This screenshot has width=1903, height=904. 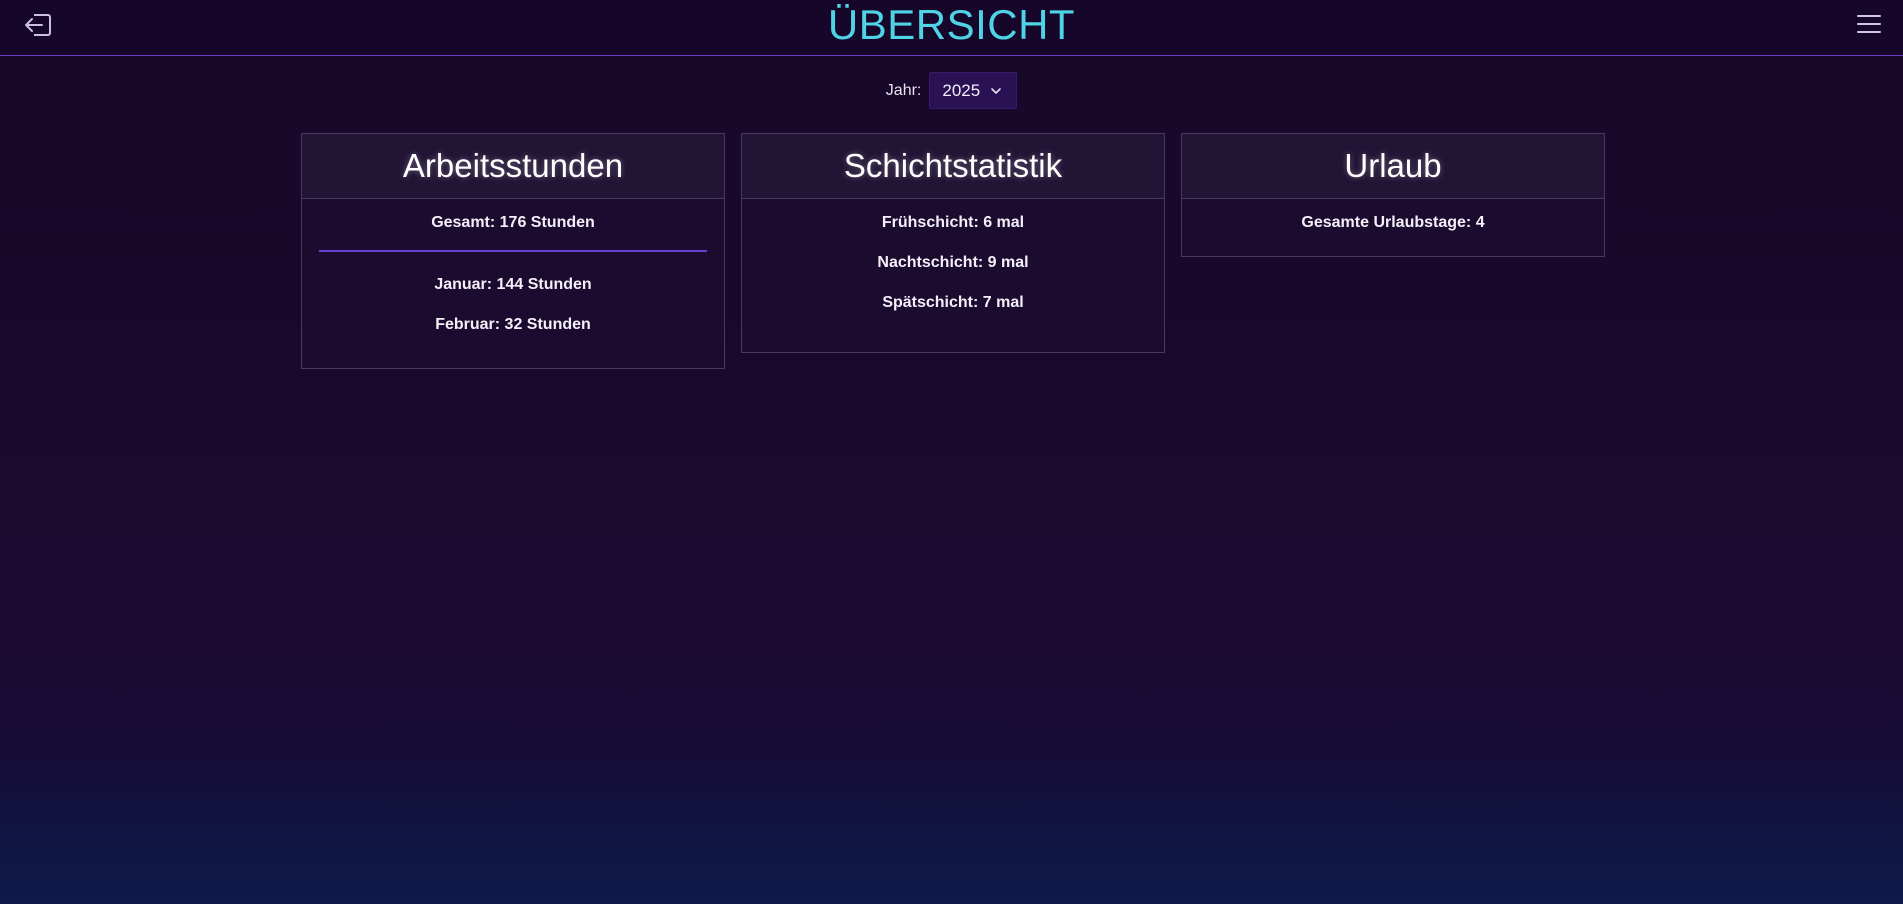 I want to click on hamburger-menu-icon, so click(x=1869, y=24).